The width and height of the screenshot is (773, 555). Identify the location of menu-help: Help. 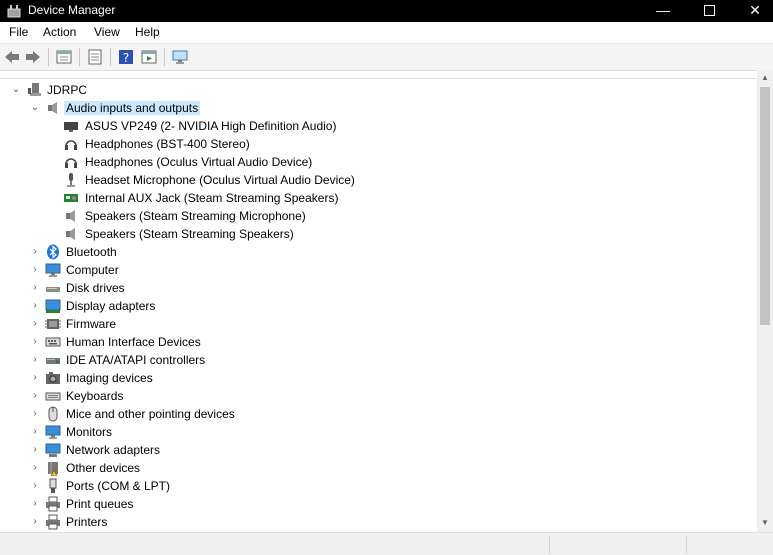
(147, 32).